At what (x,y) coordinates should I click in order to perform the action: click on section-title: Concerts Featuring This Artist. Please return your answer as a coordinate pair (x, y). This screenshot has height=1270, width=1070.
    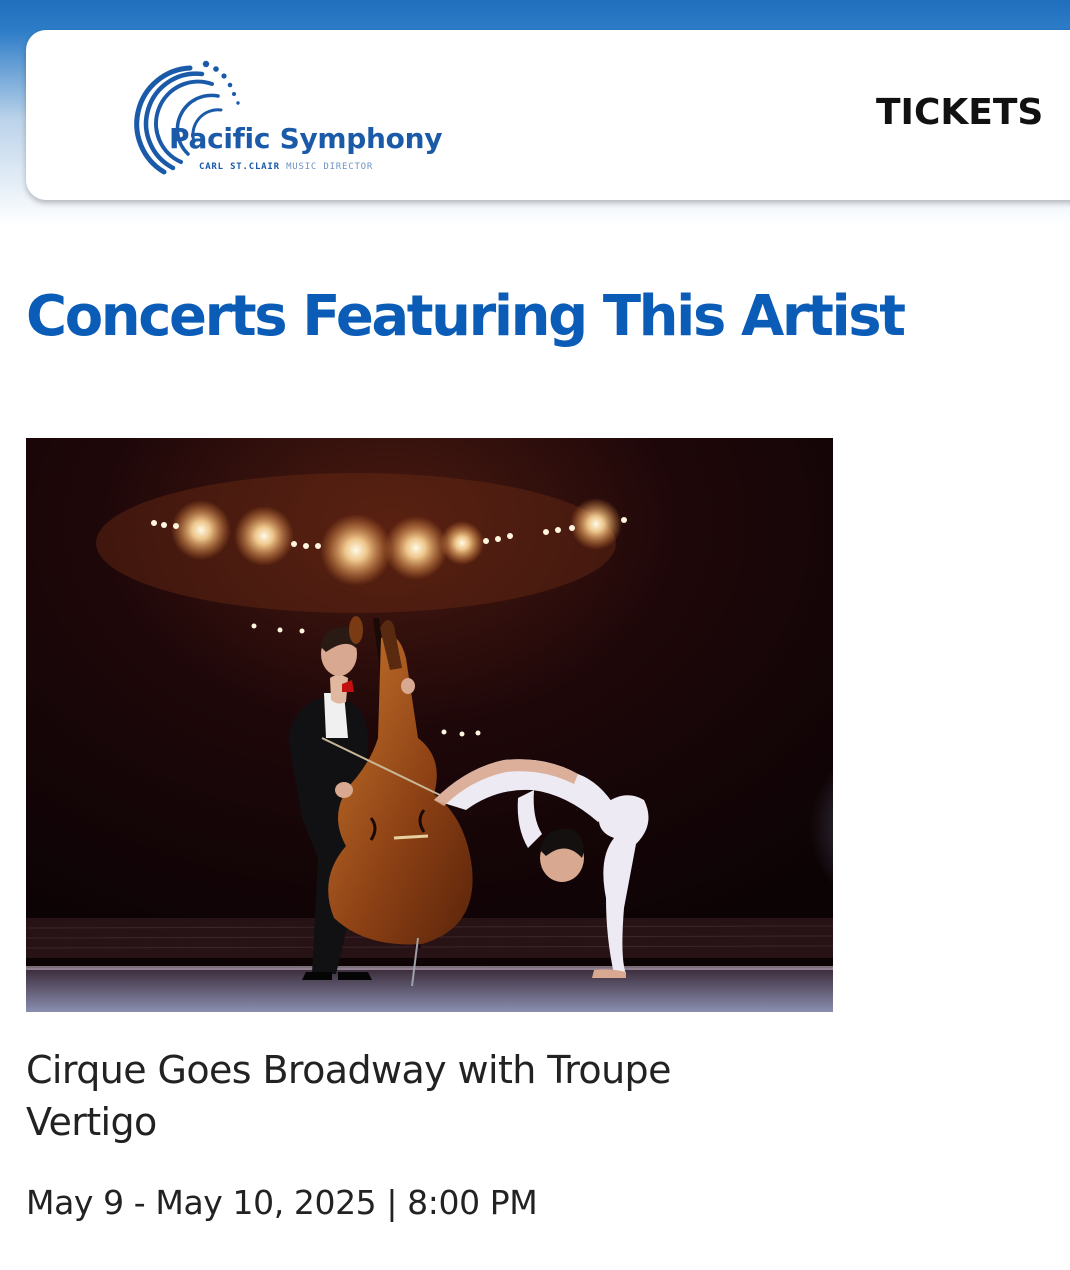
    Looking at the image, I should click on (466, 316).